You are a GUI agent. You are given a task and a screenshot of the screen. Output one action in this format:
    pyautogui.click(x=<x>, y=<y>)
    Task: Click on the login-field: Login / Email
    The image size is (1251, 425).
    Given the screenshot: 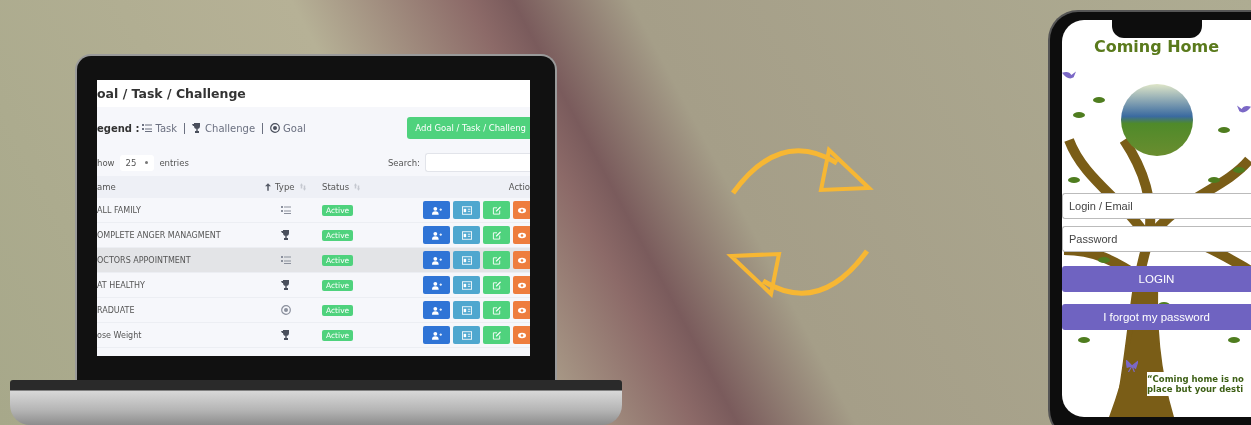 What is the action you would take?
    pyautogui.click(x=1156, y=206)
    